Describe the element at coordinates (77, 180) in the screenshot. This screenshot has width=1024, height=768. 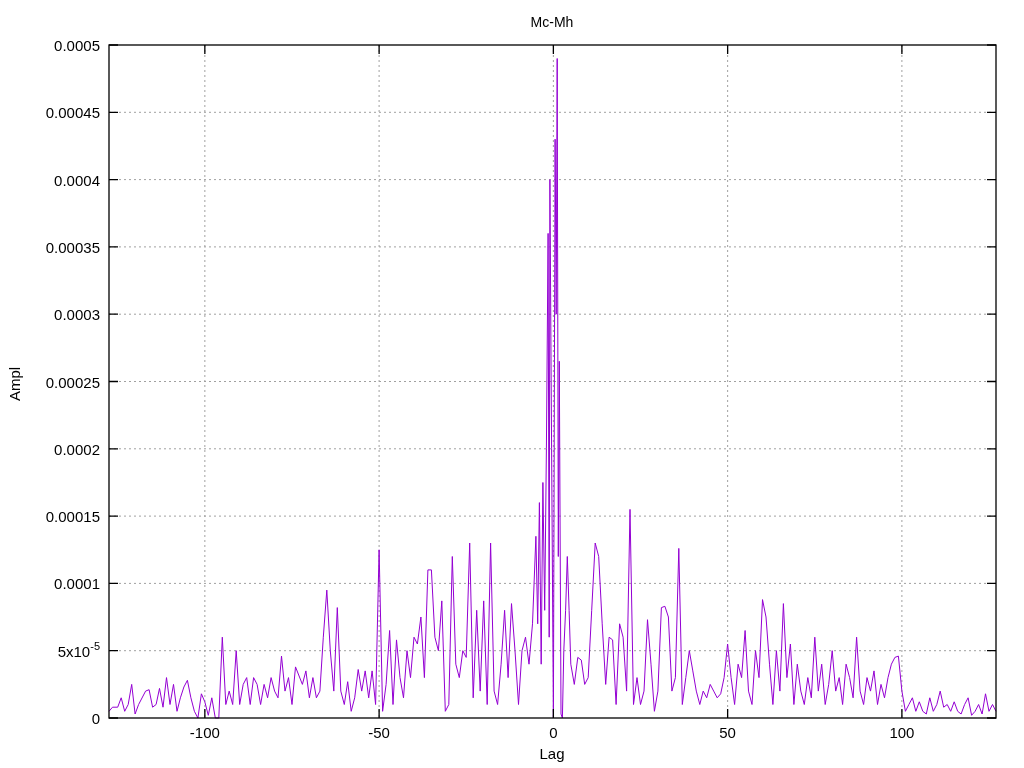
I see `tick-label: 0.0004` at that location.